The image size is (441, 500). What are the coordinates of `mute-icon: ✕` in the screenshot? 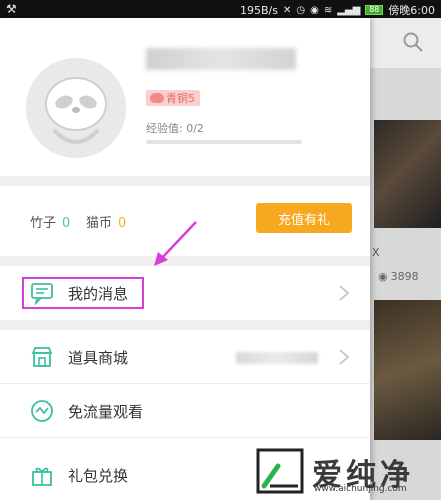 It's located at (287, 10).